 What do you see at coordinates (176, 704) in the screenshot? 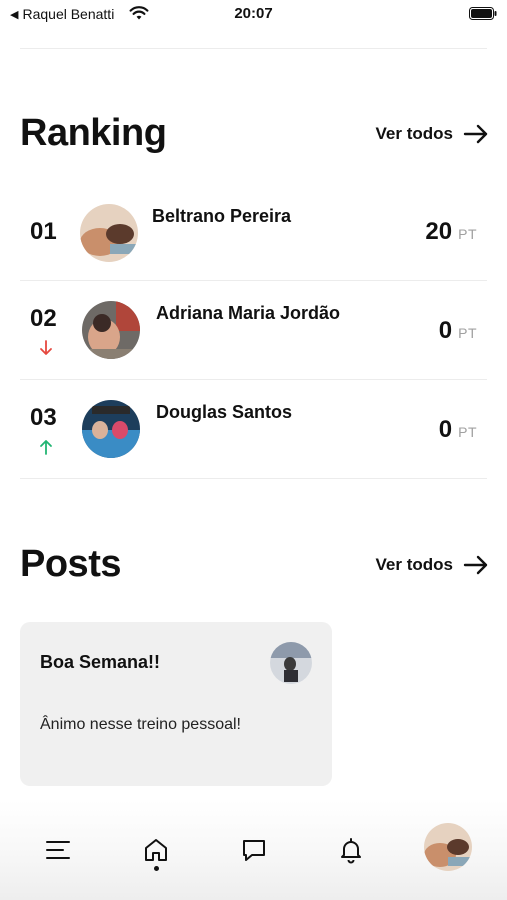
I see `post-card: Boa Semana!! Ânimo nesse treino pessoal!` at bounding box center [176, 704].